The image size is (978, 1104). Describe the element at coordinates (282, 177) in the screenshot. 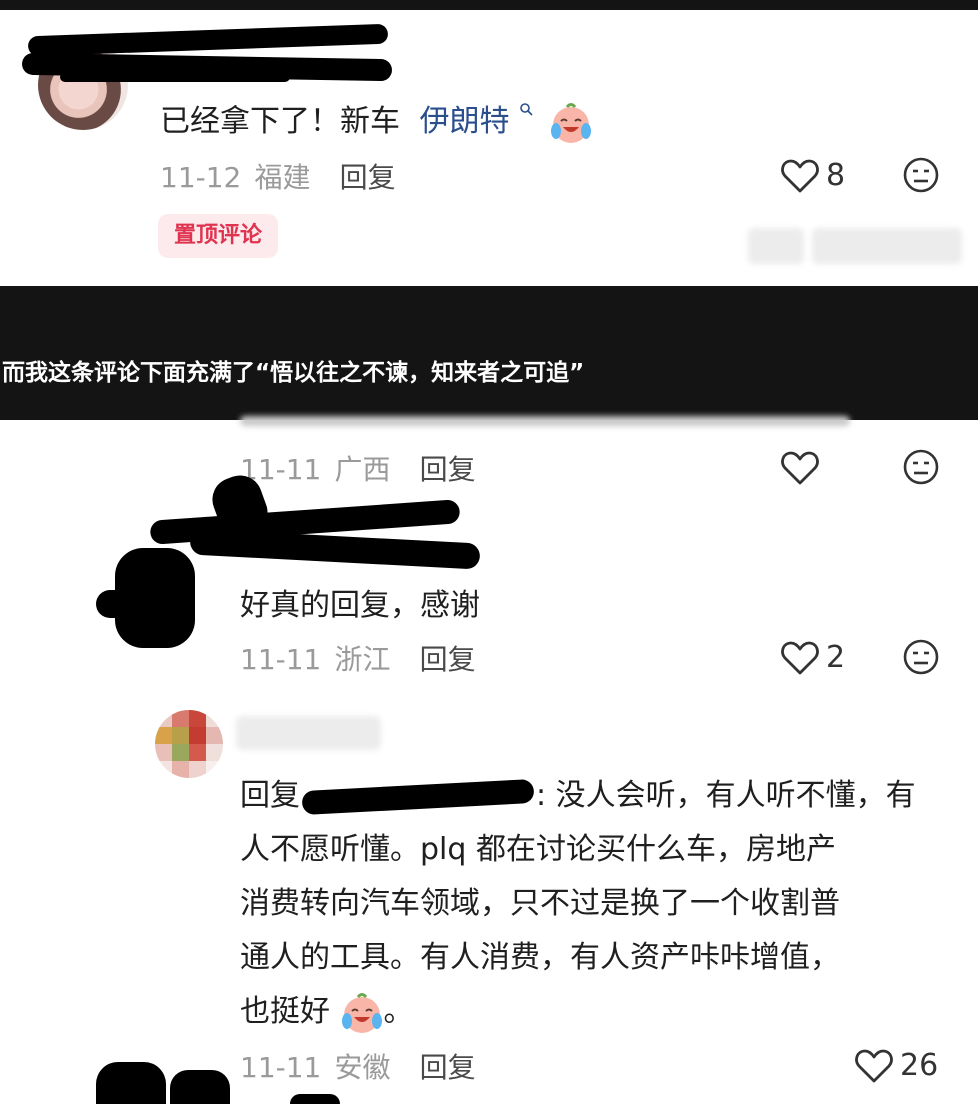

I see `comment-location: 福建` at that location.